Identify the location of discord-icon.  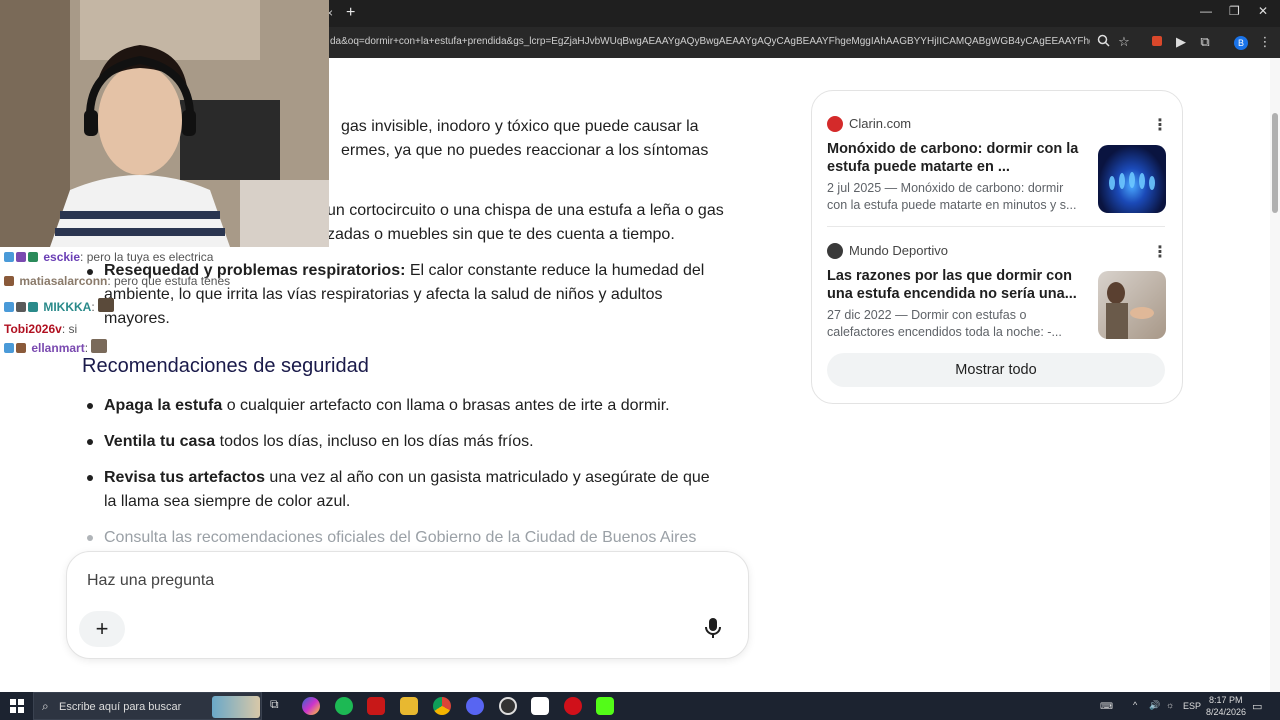
(475, 706).